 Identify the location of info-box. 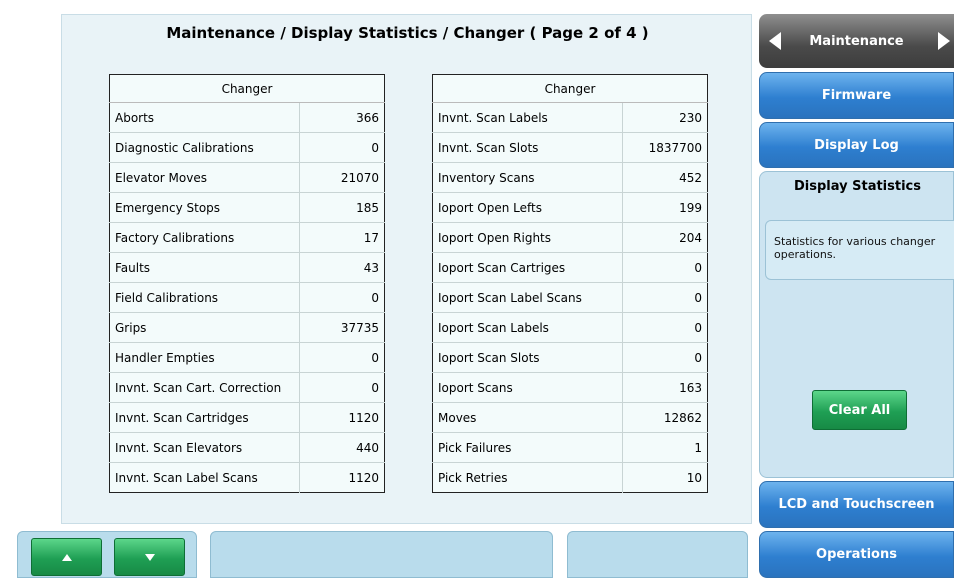
(657, 554).